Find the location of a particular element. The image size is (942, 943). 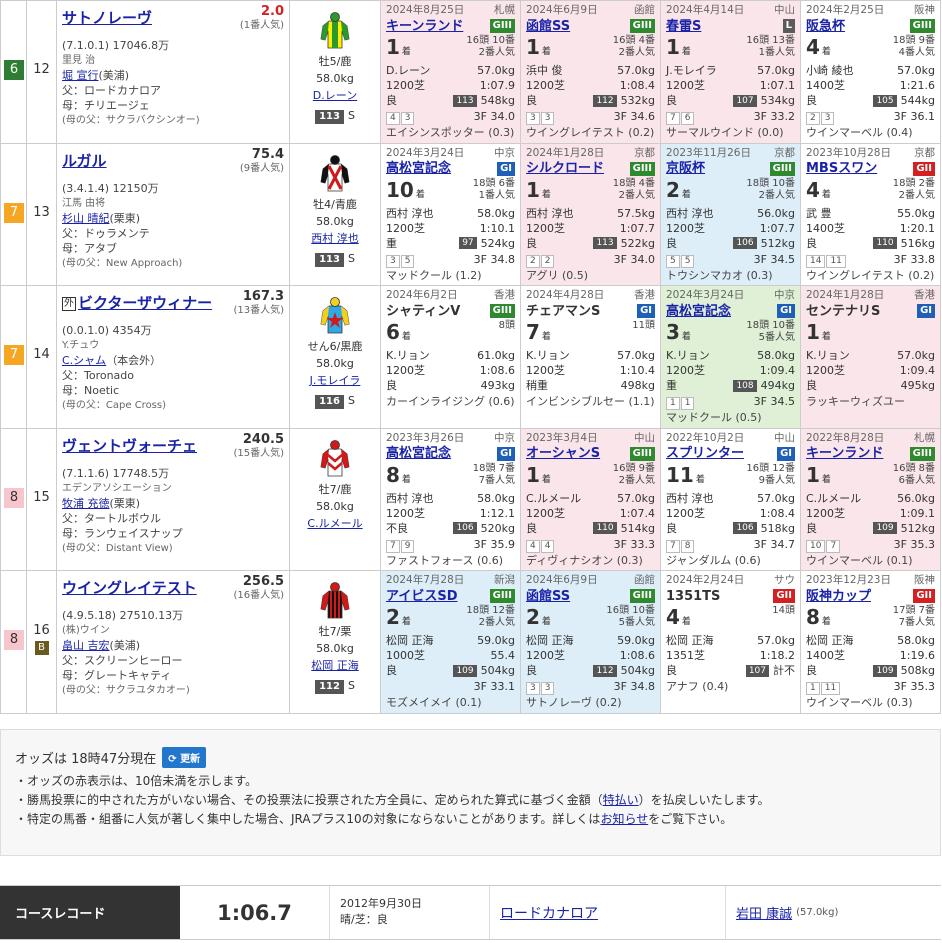

past-race-date: 2024年1月28日 is located at coordinates (565, 152).